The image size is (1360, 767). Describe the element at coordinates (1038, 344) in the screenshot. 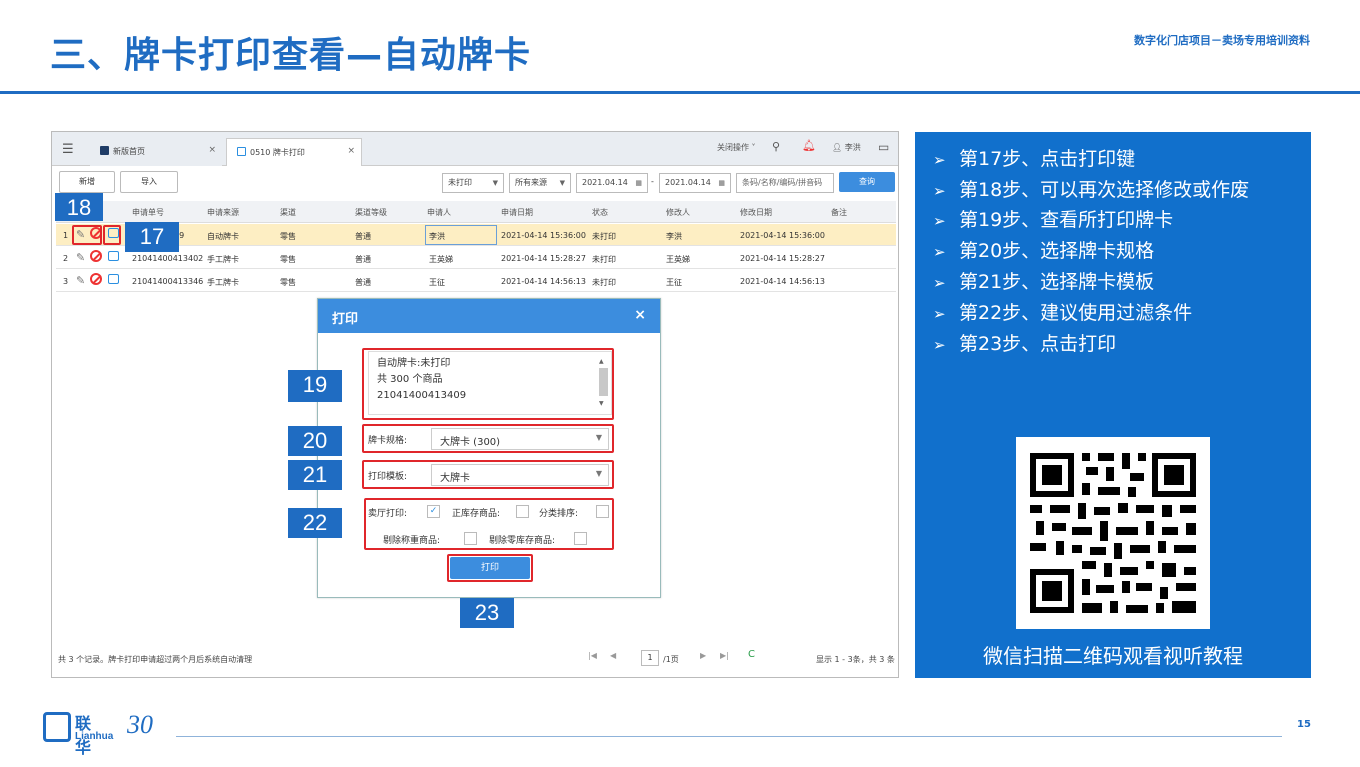

I see `step-text: 第23步、点击打印` at that location.